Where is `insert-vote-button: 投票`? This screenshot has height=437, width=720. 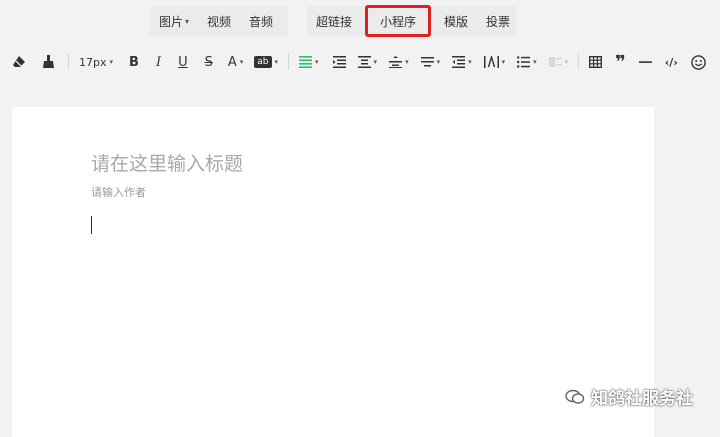 insert-vote-button: 投票 is located at coordinates (498, 21).